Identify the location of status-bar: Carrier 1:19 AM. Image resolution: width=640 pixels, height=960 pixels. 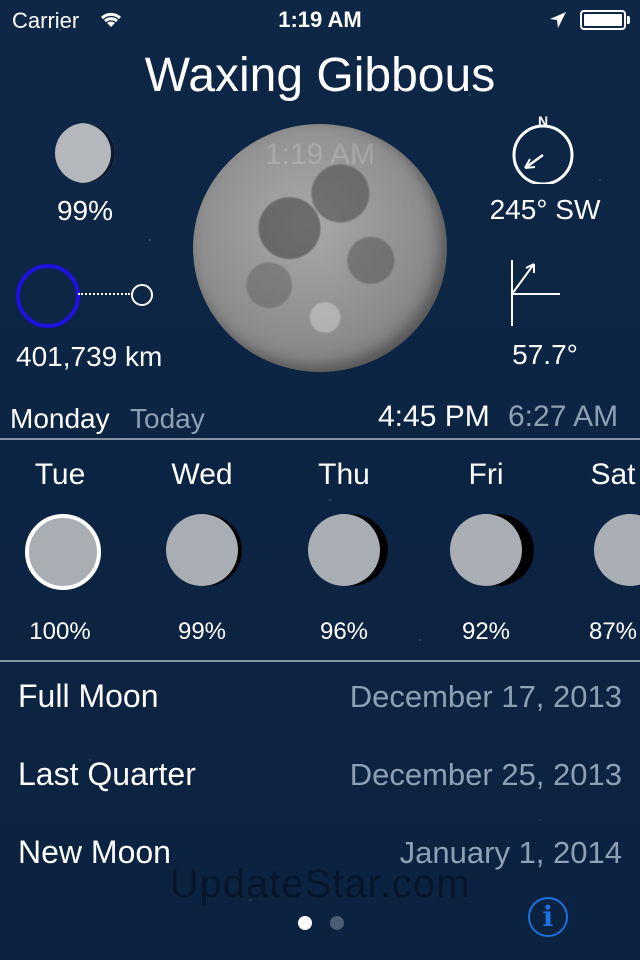
(320, 20).